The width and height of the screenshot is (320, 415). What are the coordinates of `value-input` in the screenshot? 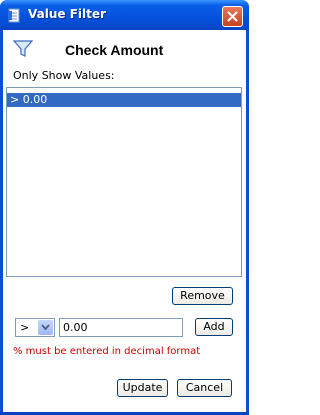 It's located at (121, 327).